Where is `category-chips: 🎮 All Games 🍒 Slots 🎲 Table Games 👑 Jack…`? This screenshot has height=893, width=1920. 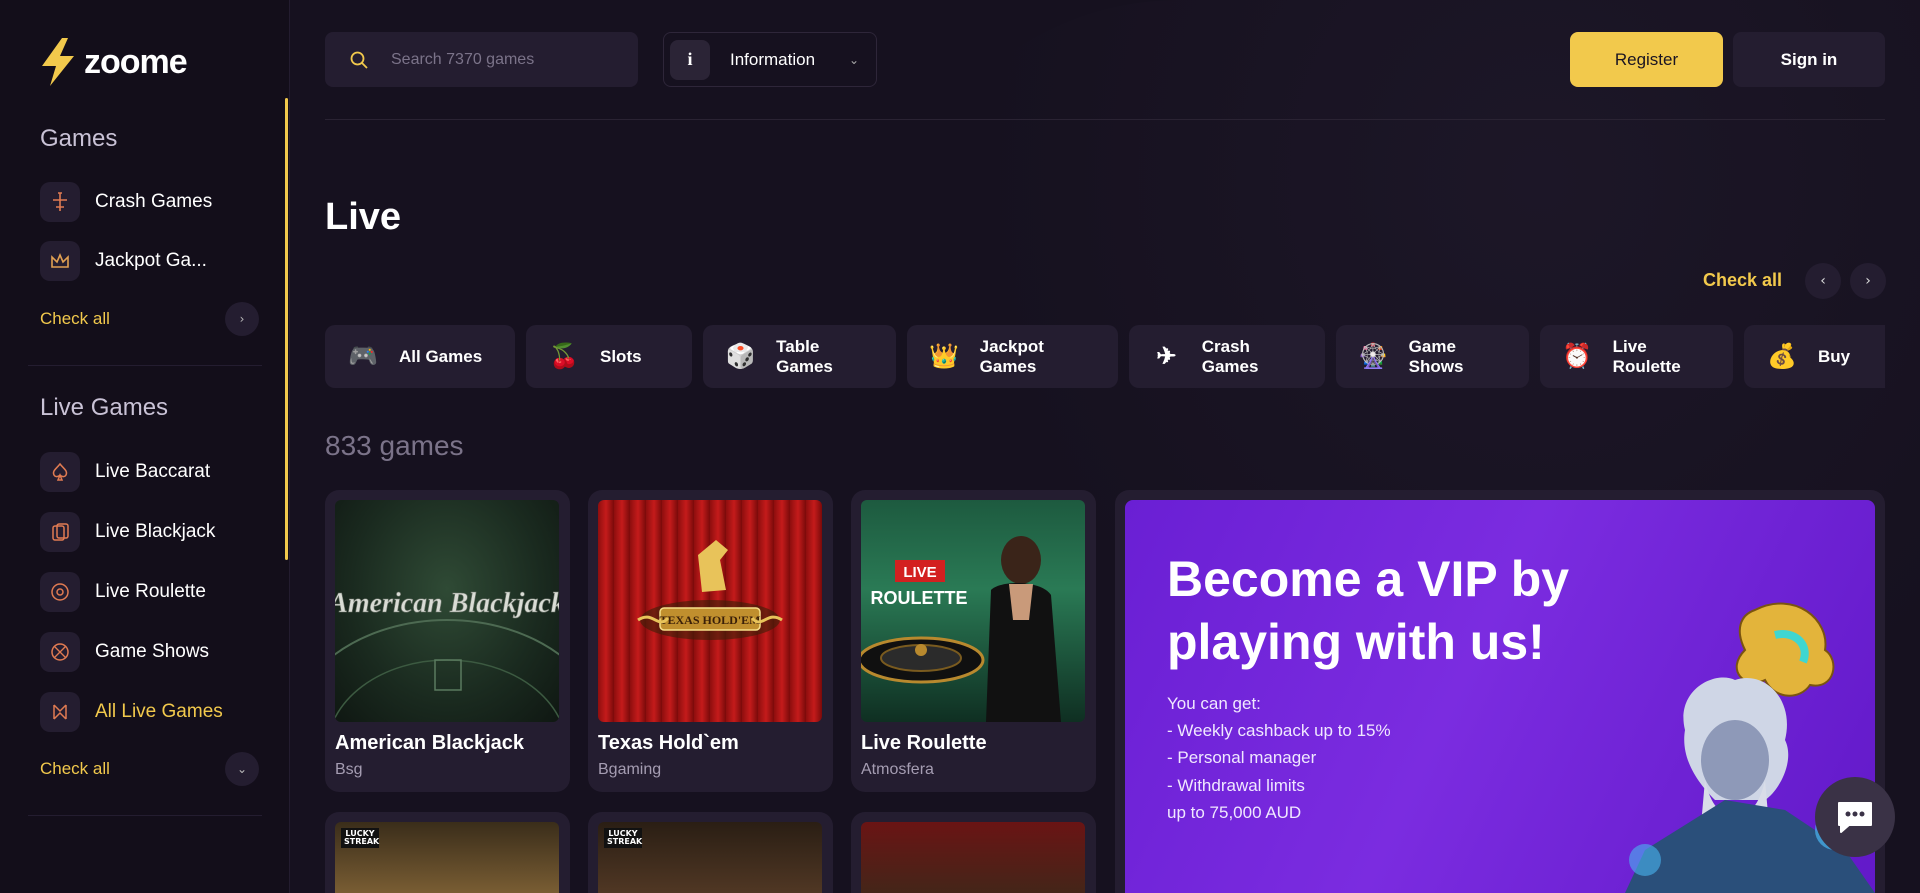 category-chips: 🎮 All Games 🍒 Slots 🎲 Table Games 👑 Jack… is located at coordinates (1105, 356).